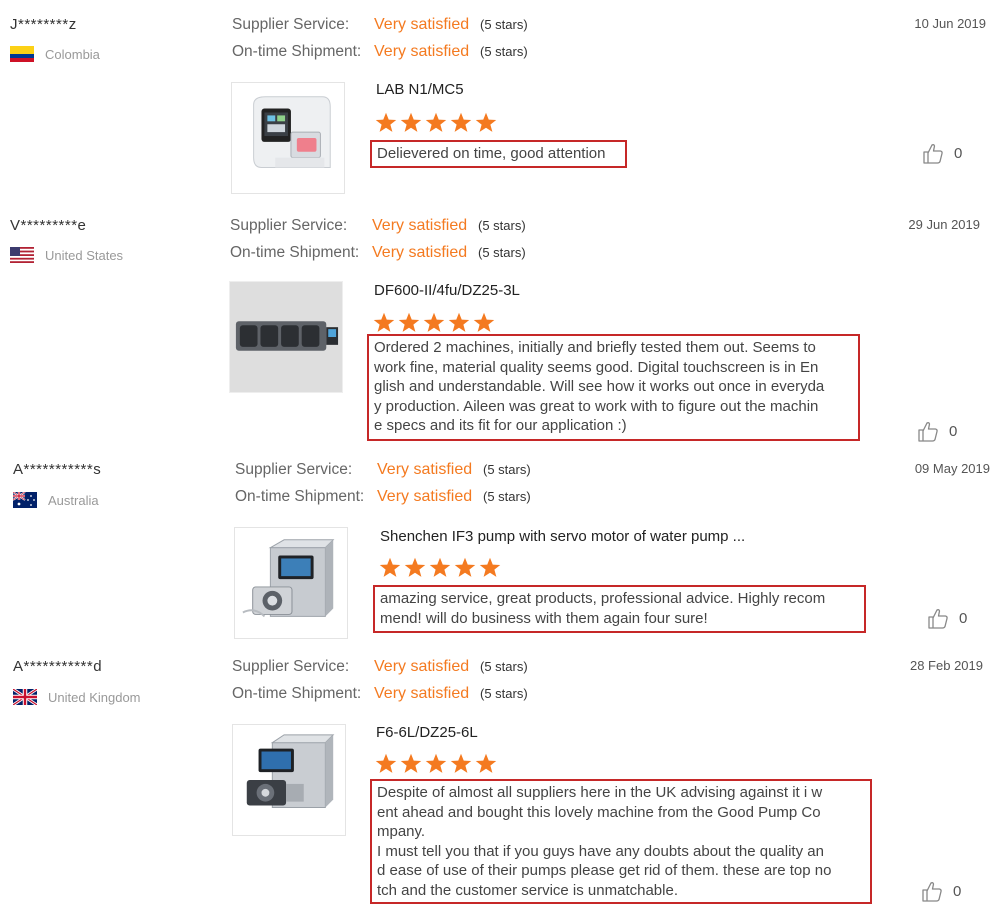  I want to click on australia-flag-icon, so click(25, 500).